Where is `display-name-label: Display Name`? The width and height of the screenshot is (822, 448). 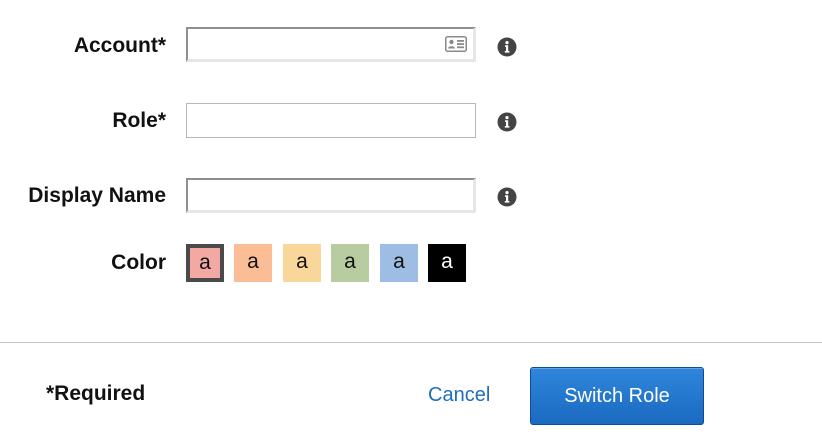
display-name-label: Display Name is located at coordinates (97, 195).